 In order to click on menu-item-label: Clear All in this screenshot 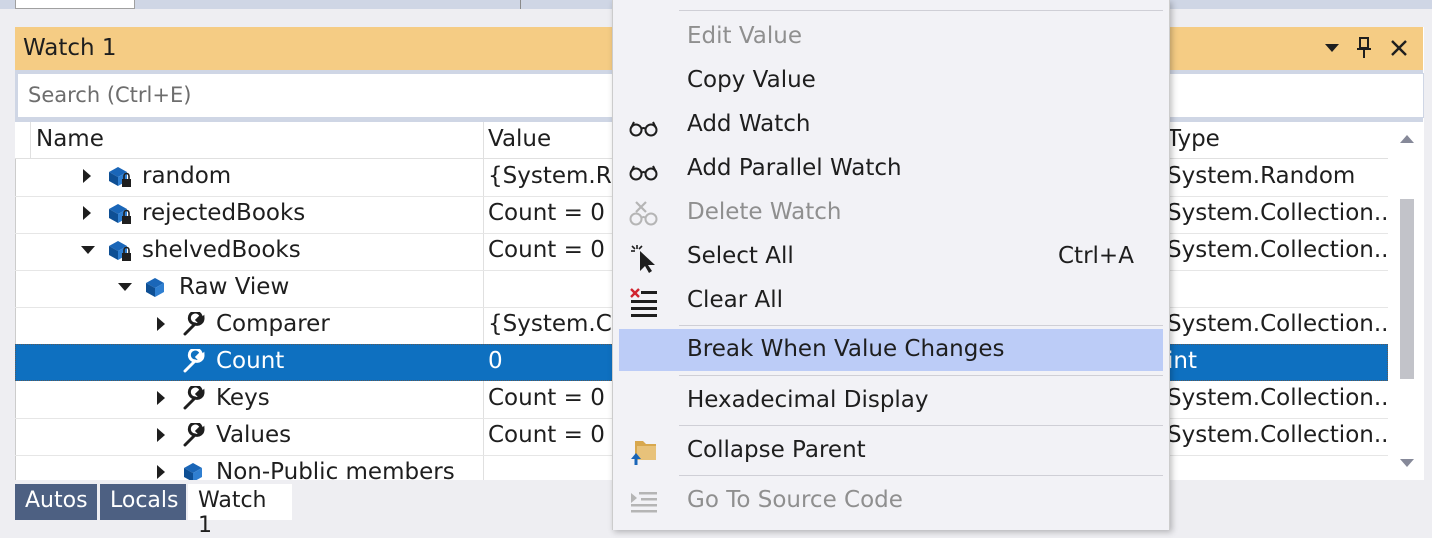, I will do `click(735, 300)`.